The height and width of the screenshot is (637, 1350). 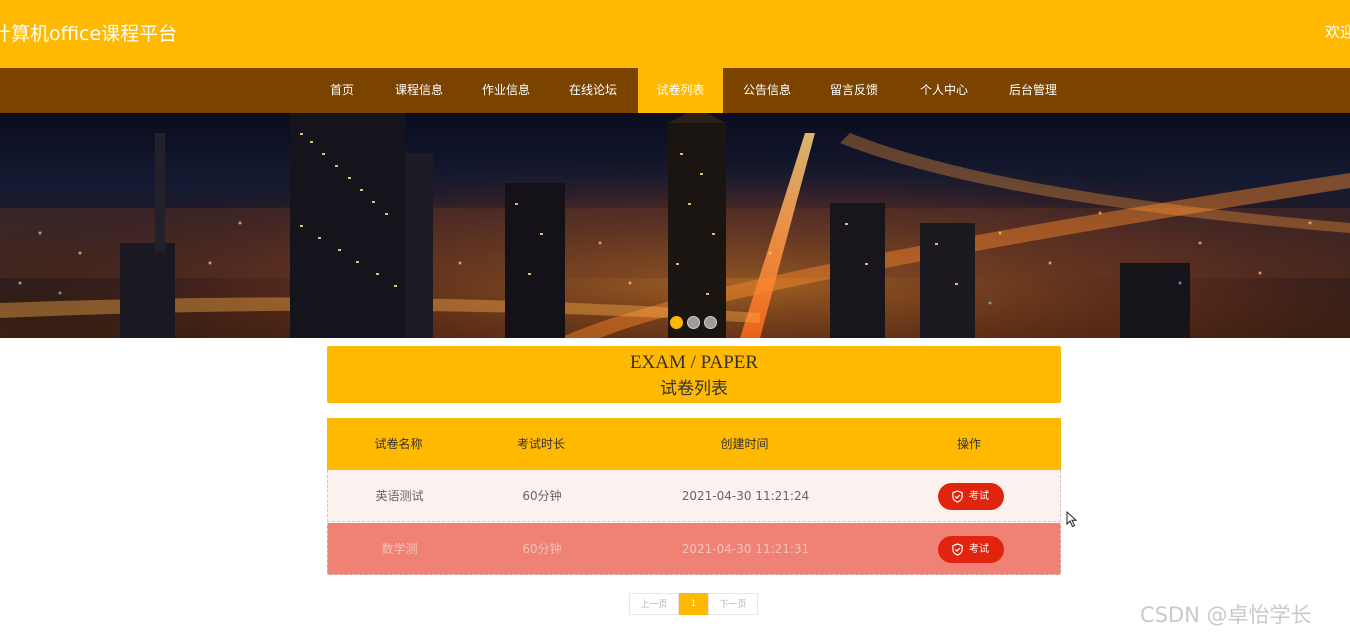 I want to click on top-header: 计算机office课程平台 欢迎, so click(x=675, y=34).